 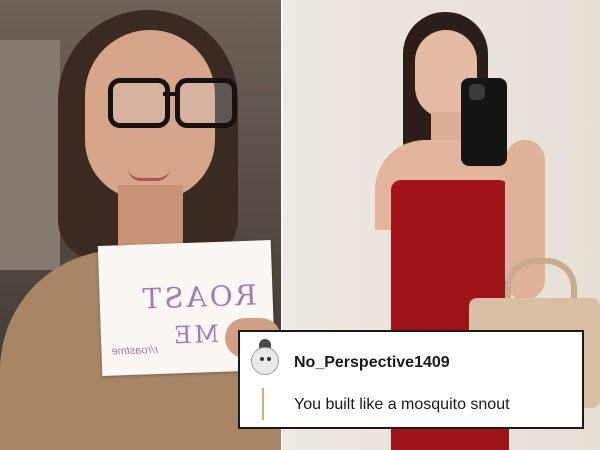 I want to click on phone-camera-icon, so click(x=477, y=92).